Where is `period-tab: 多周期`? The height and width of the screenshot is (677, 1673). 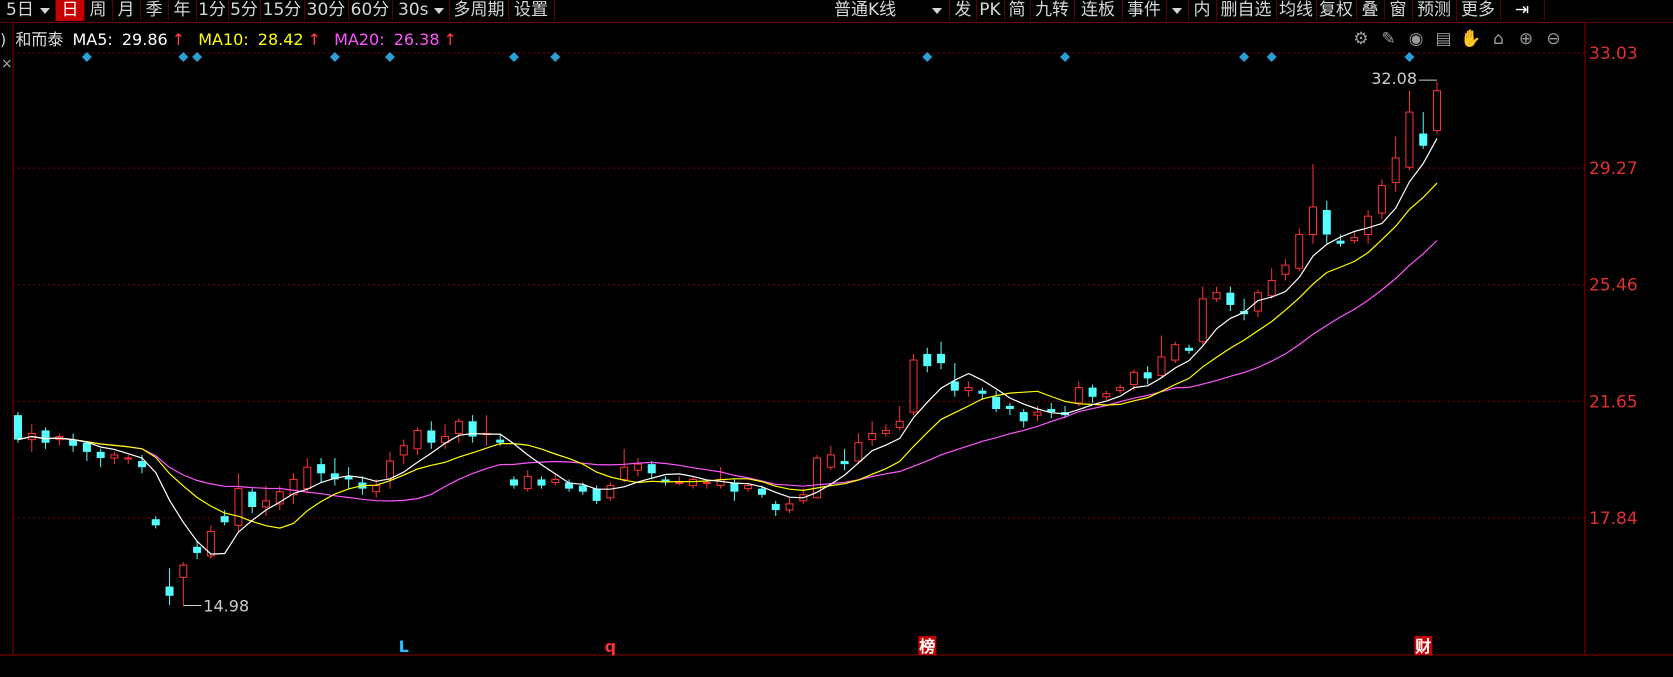 period-tab: 多周期 is located at coordinates (479, 10).